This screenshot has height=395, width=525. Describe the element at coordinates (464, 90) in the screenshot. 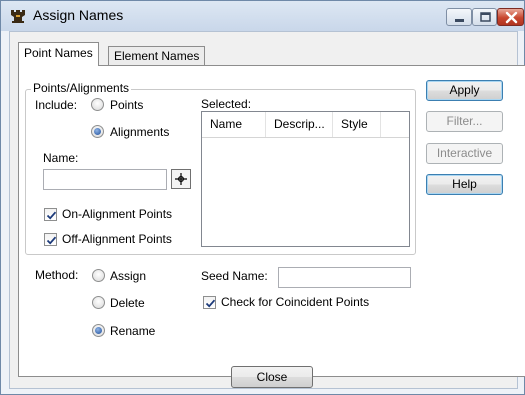

I see `apply-button: Apply` at that location.